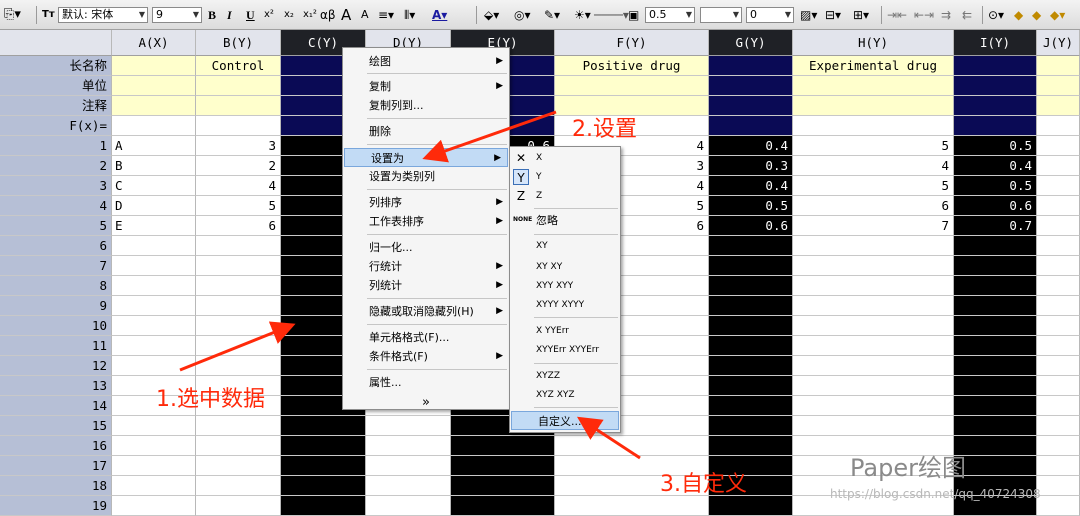 The width and height of the screenshot is (1080, 516). I want to click on arrow-to-custom, so click(608, 438).